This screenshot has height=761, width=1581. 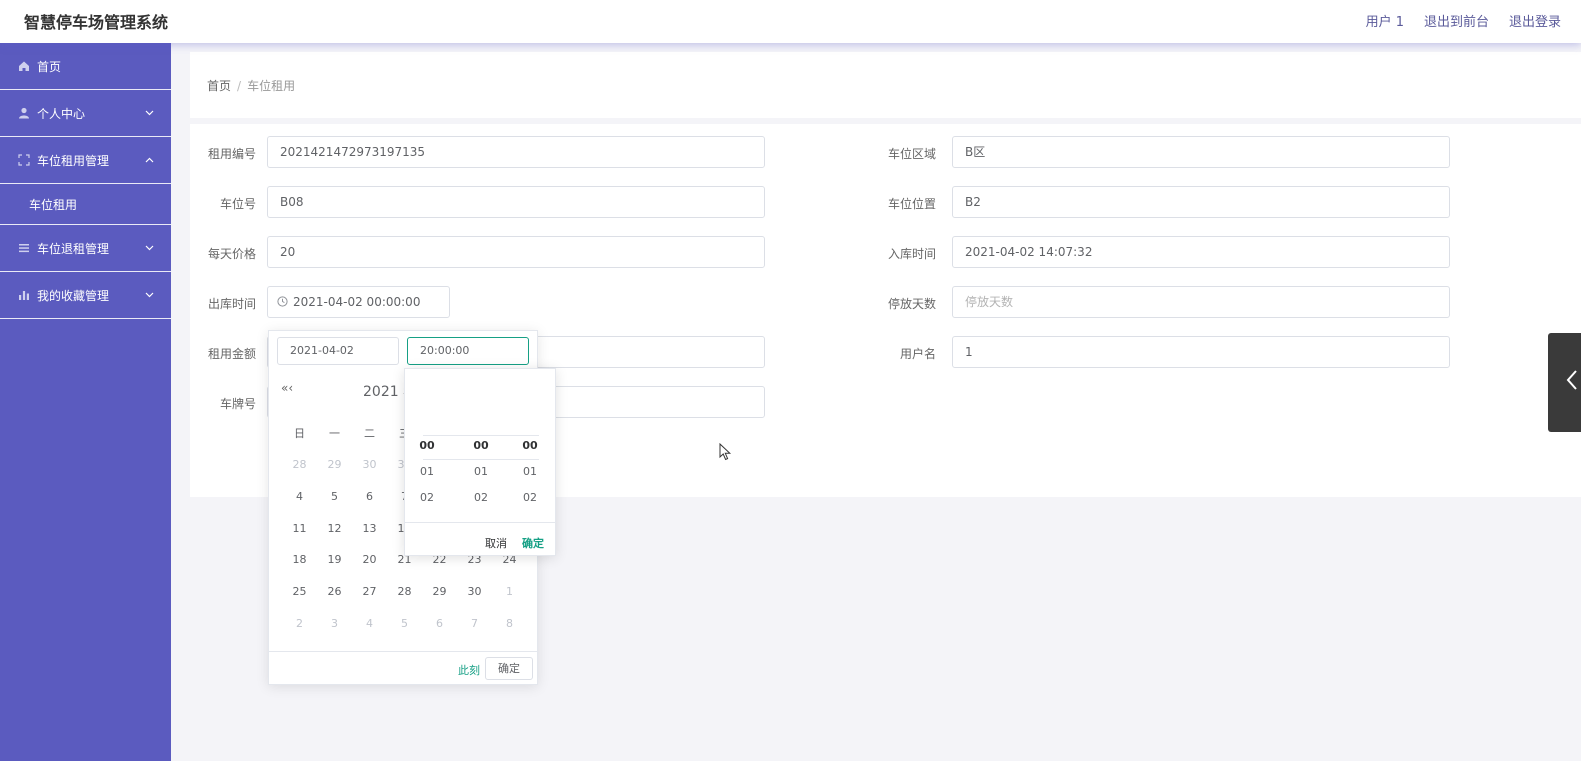 I want to click on amount-label: 租用金额, so click(x=231, y=354).